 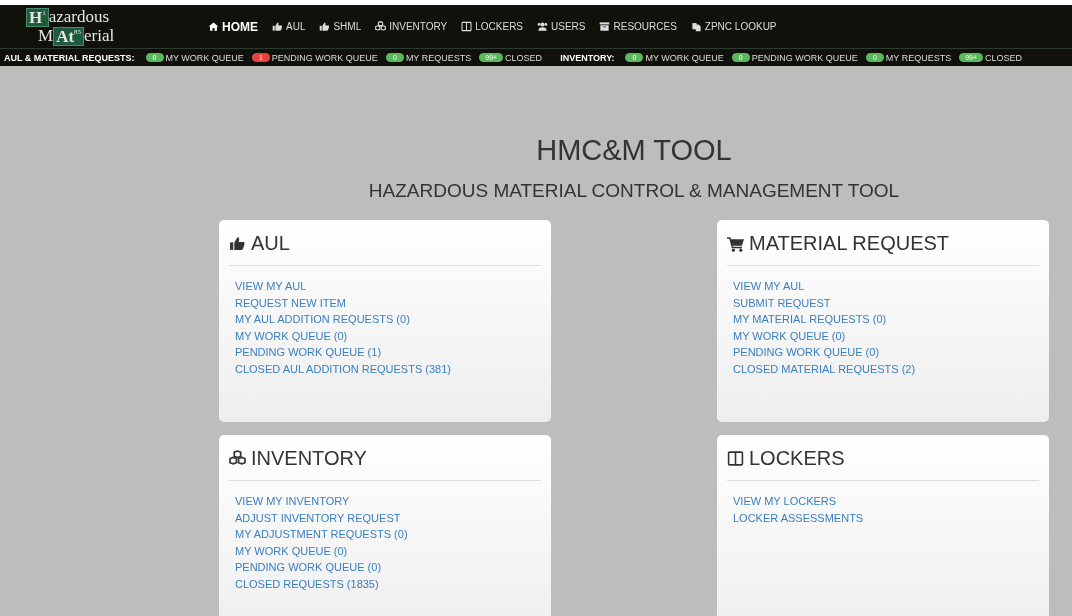 I want to click on card-title: MATERIAL REQUEST, so click(x=849, y=243).